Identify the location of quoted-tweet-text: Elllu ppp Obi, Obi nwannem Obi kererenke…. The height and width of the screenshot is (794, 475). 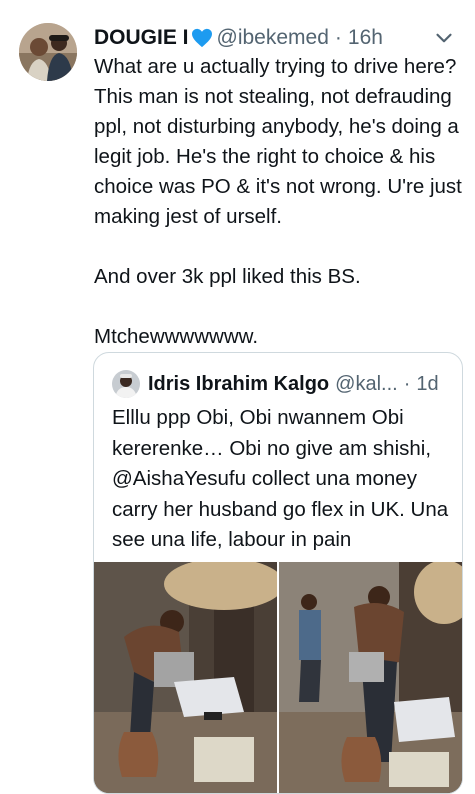
(280, 478).